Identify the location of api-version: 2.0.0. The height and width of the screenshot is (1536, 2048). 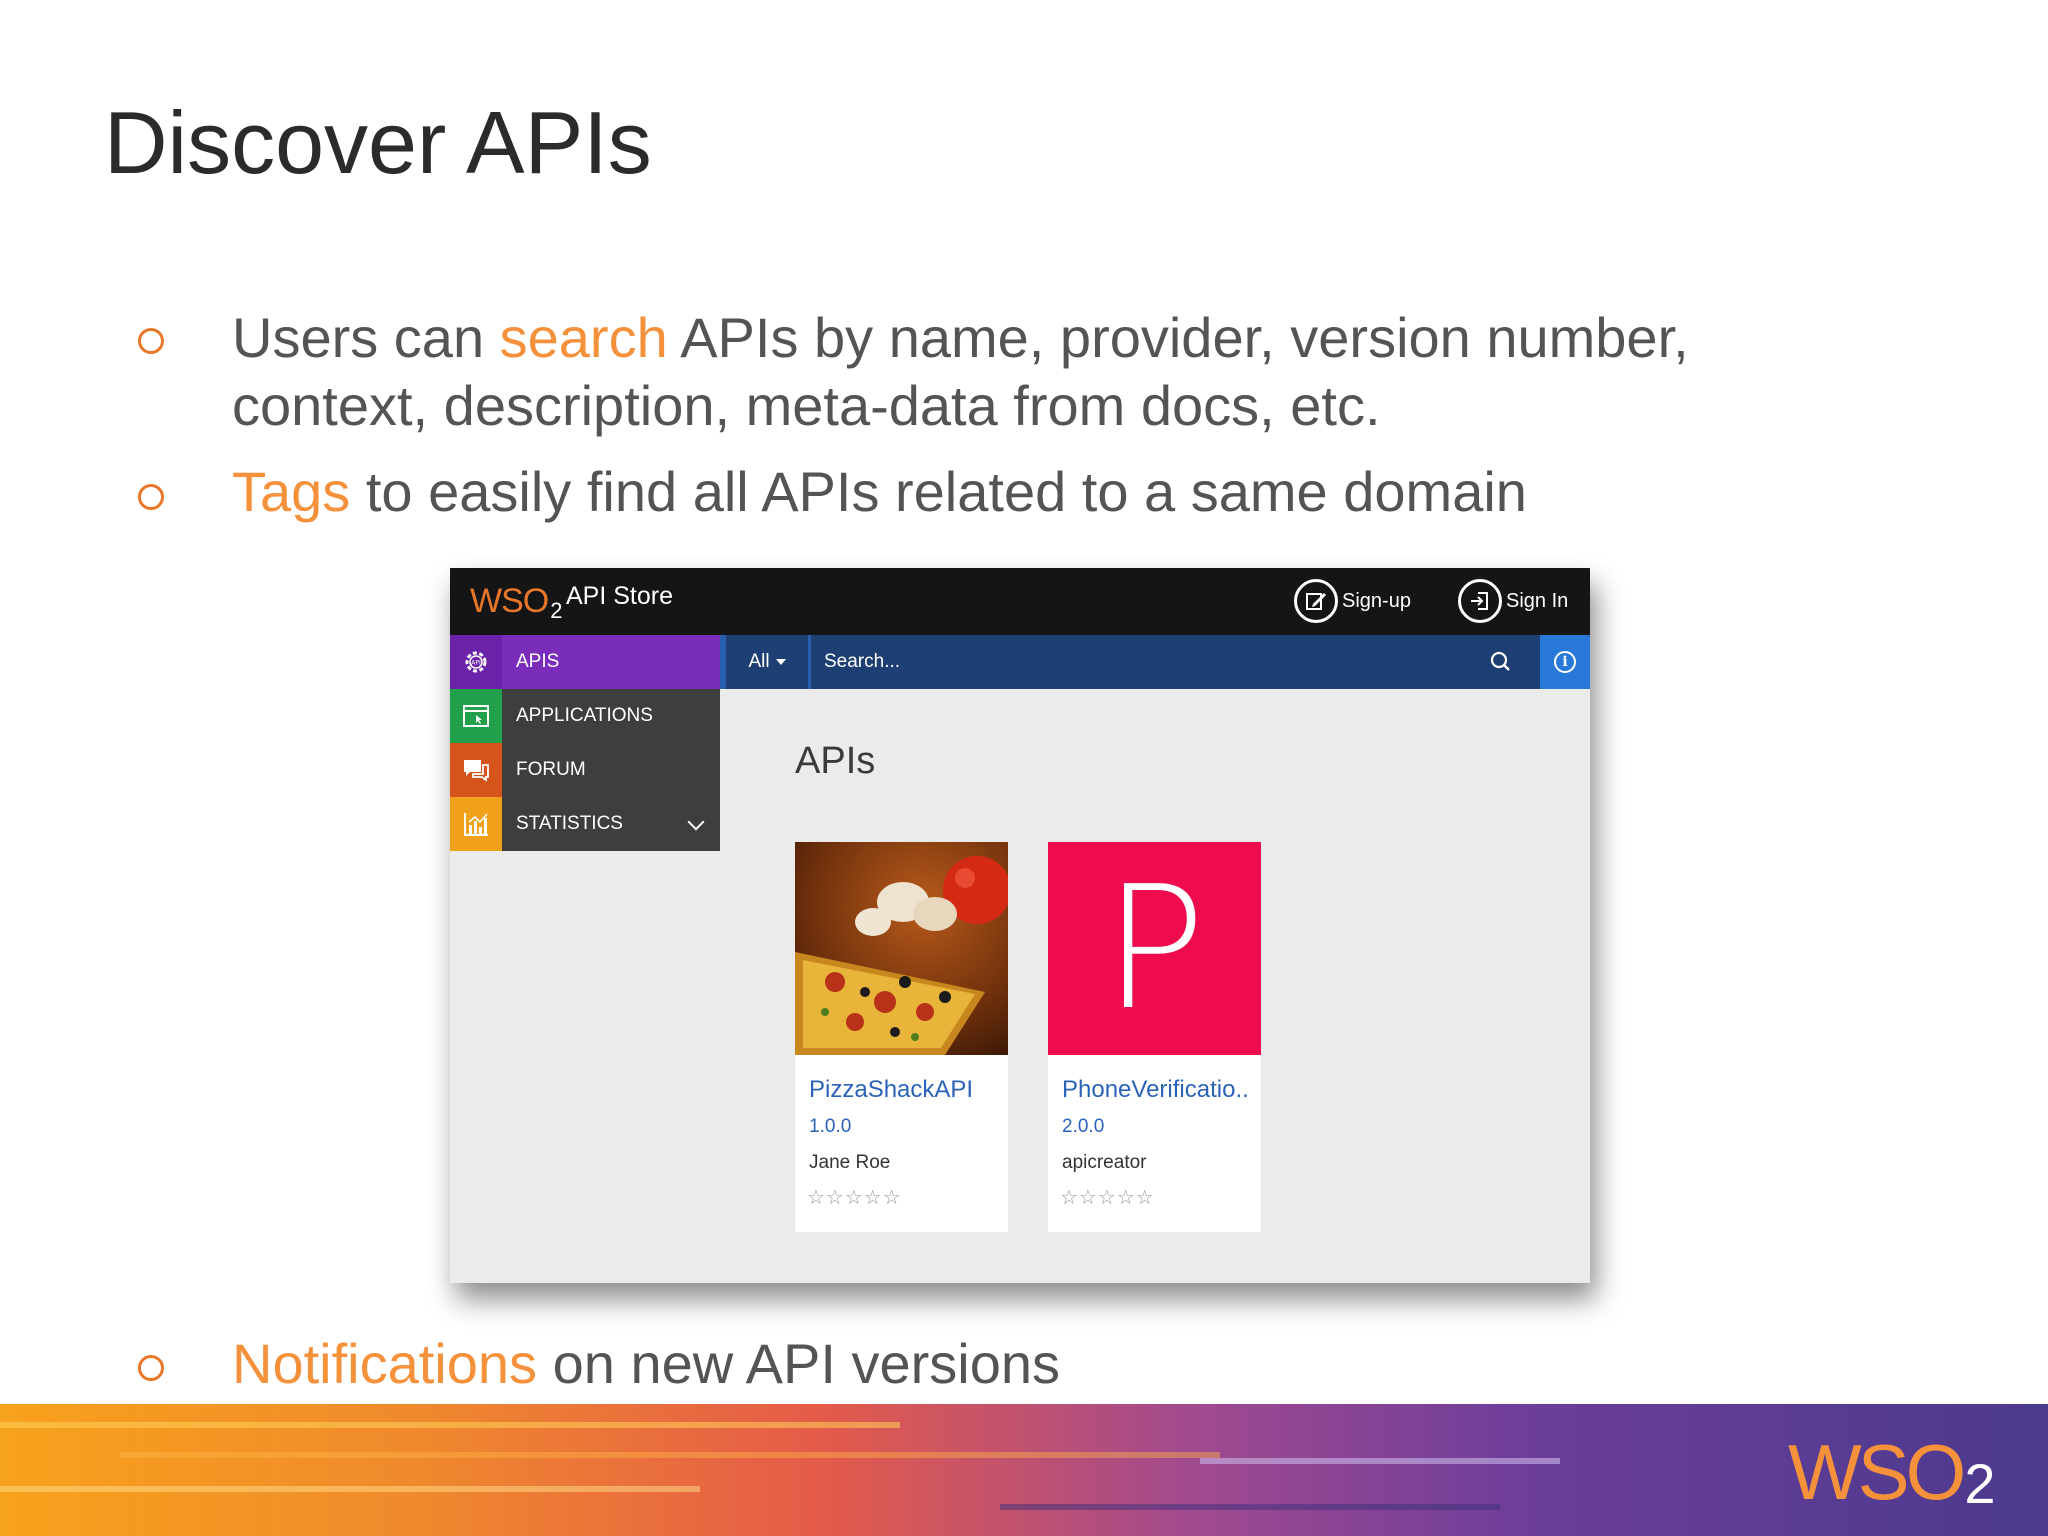
(1083, 1126).